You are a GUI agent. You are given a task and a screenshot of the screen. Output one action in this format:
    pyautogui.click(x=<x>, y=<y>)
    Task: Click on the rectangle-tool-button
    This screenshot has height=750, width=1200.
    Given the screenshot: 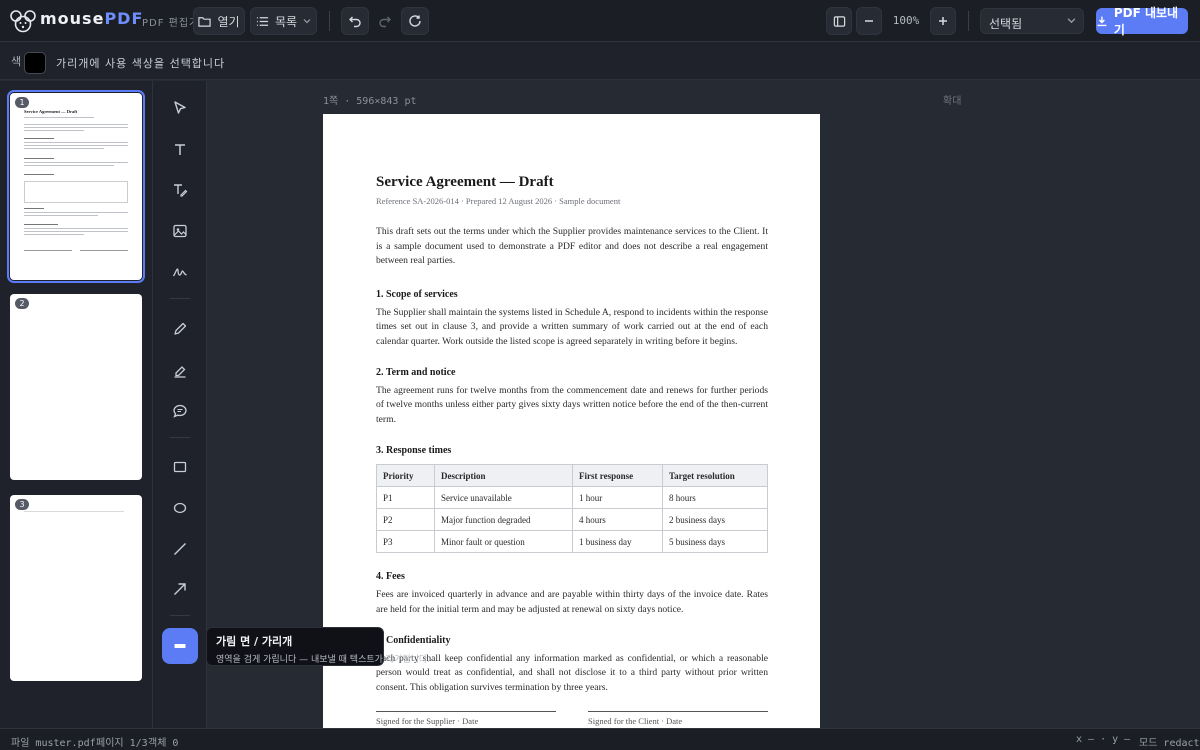 What is the action you would take?
    pyautogui.click(x=180, y=467)
    